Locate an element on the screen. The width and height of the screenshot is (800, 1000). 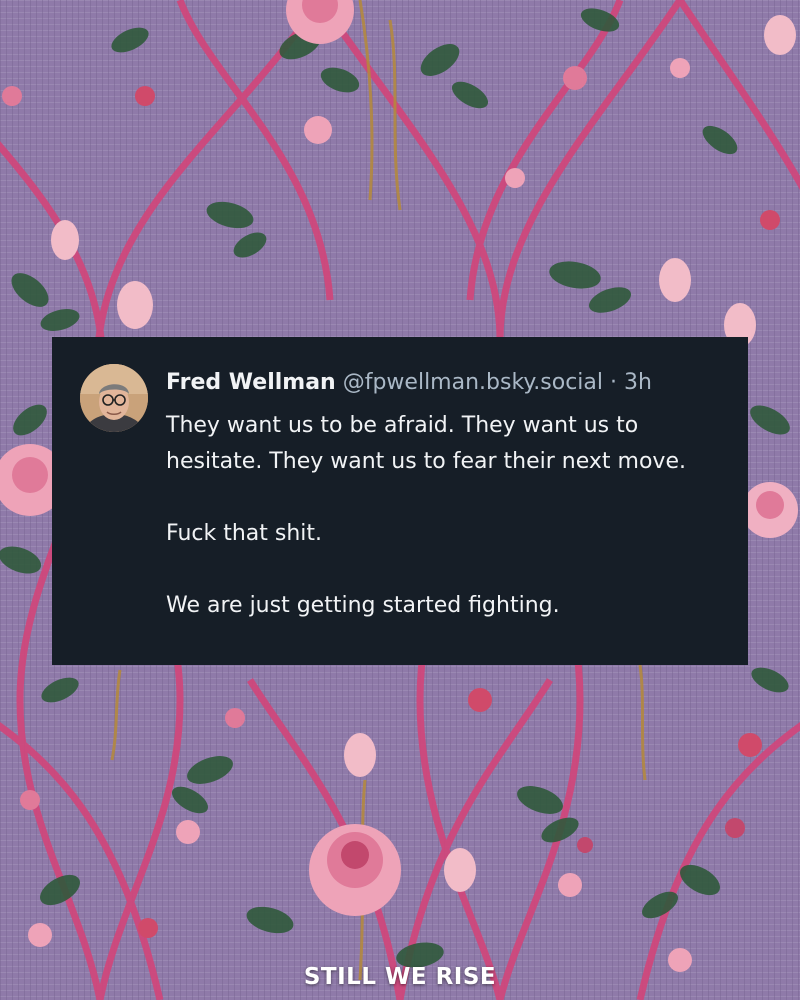
post-paragraph-2: Fuck that shit. is located at coordinates (244, 533).